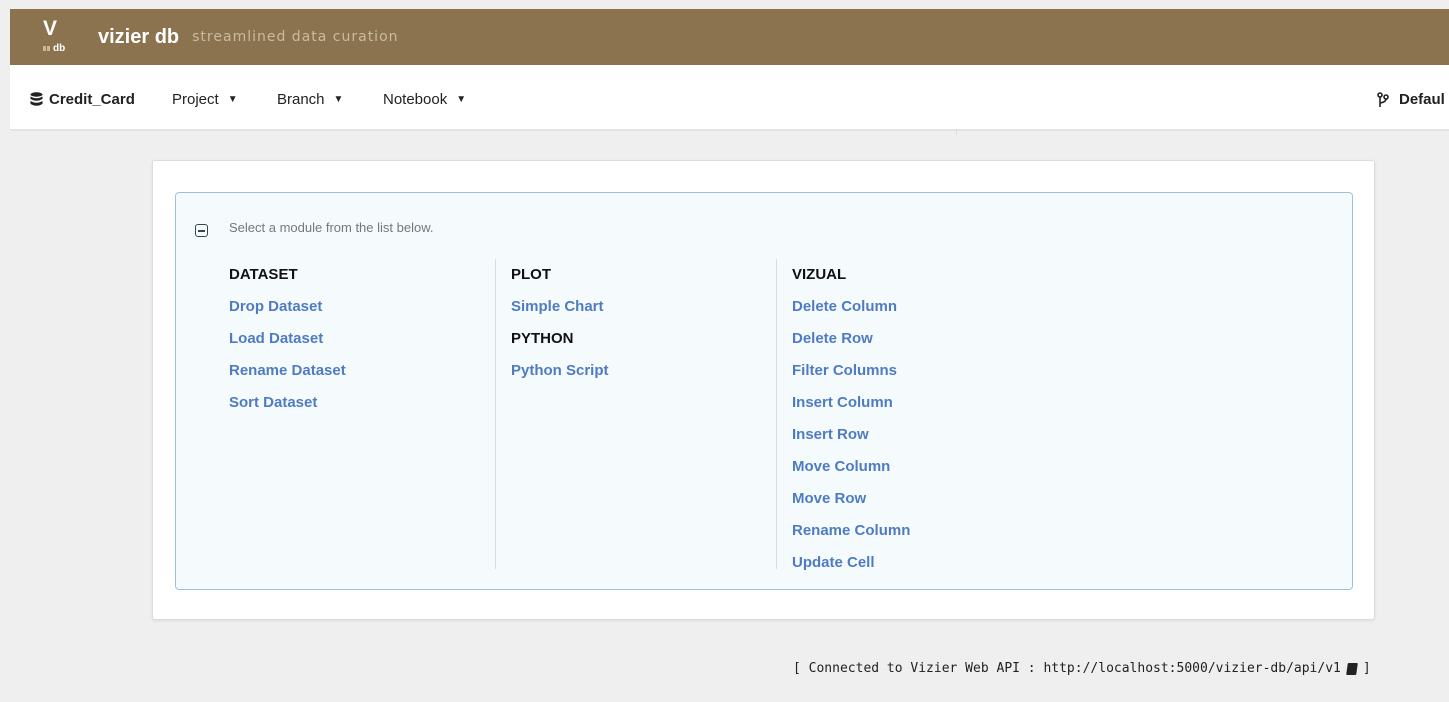  Describe the element at coordinates (729, 37) in the screenshot. I see `app-banner: V db vizier db streamlined data curation` at that location.